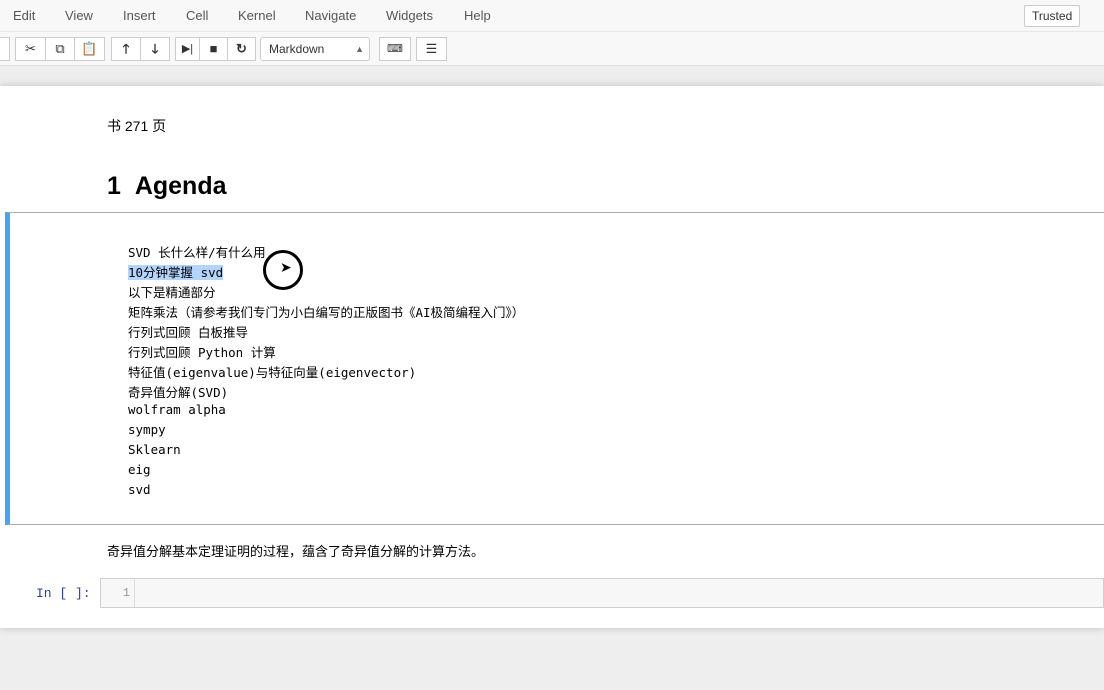 This screenshot has height=690, width=1104. What do you see at coordinates (79, 15) in the screenshot?
I see `menu-view: View` at bounding box center [79, 15].